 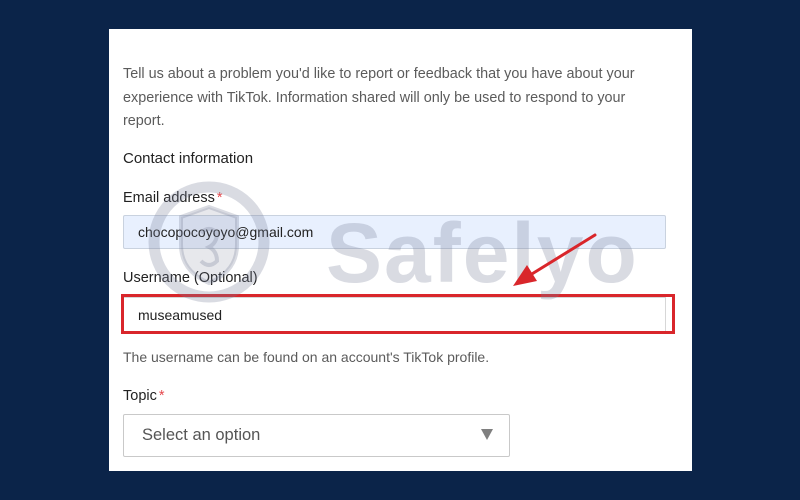 I want to click on email-label-text: Email address, so click(x=169, y=198).